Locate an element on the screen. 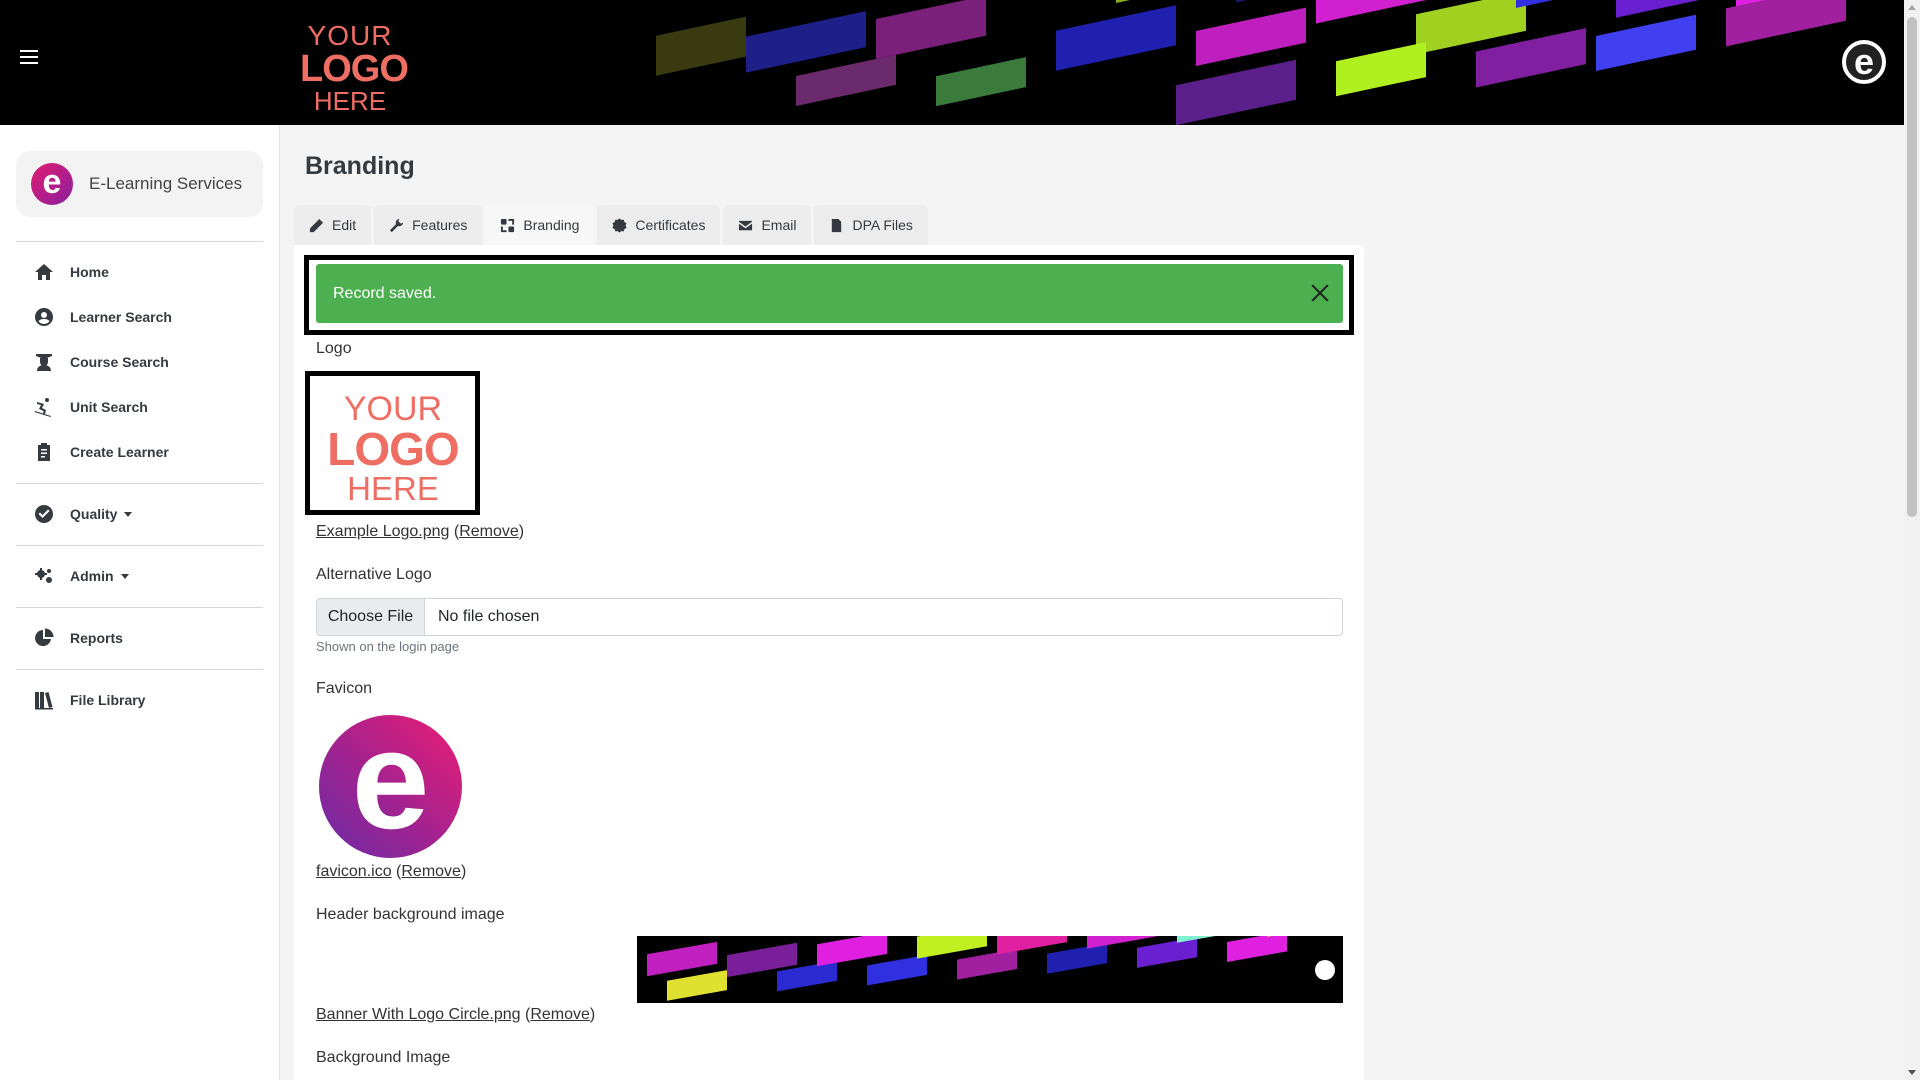  banner-preview-pattern is located at coordinates (992, 968).